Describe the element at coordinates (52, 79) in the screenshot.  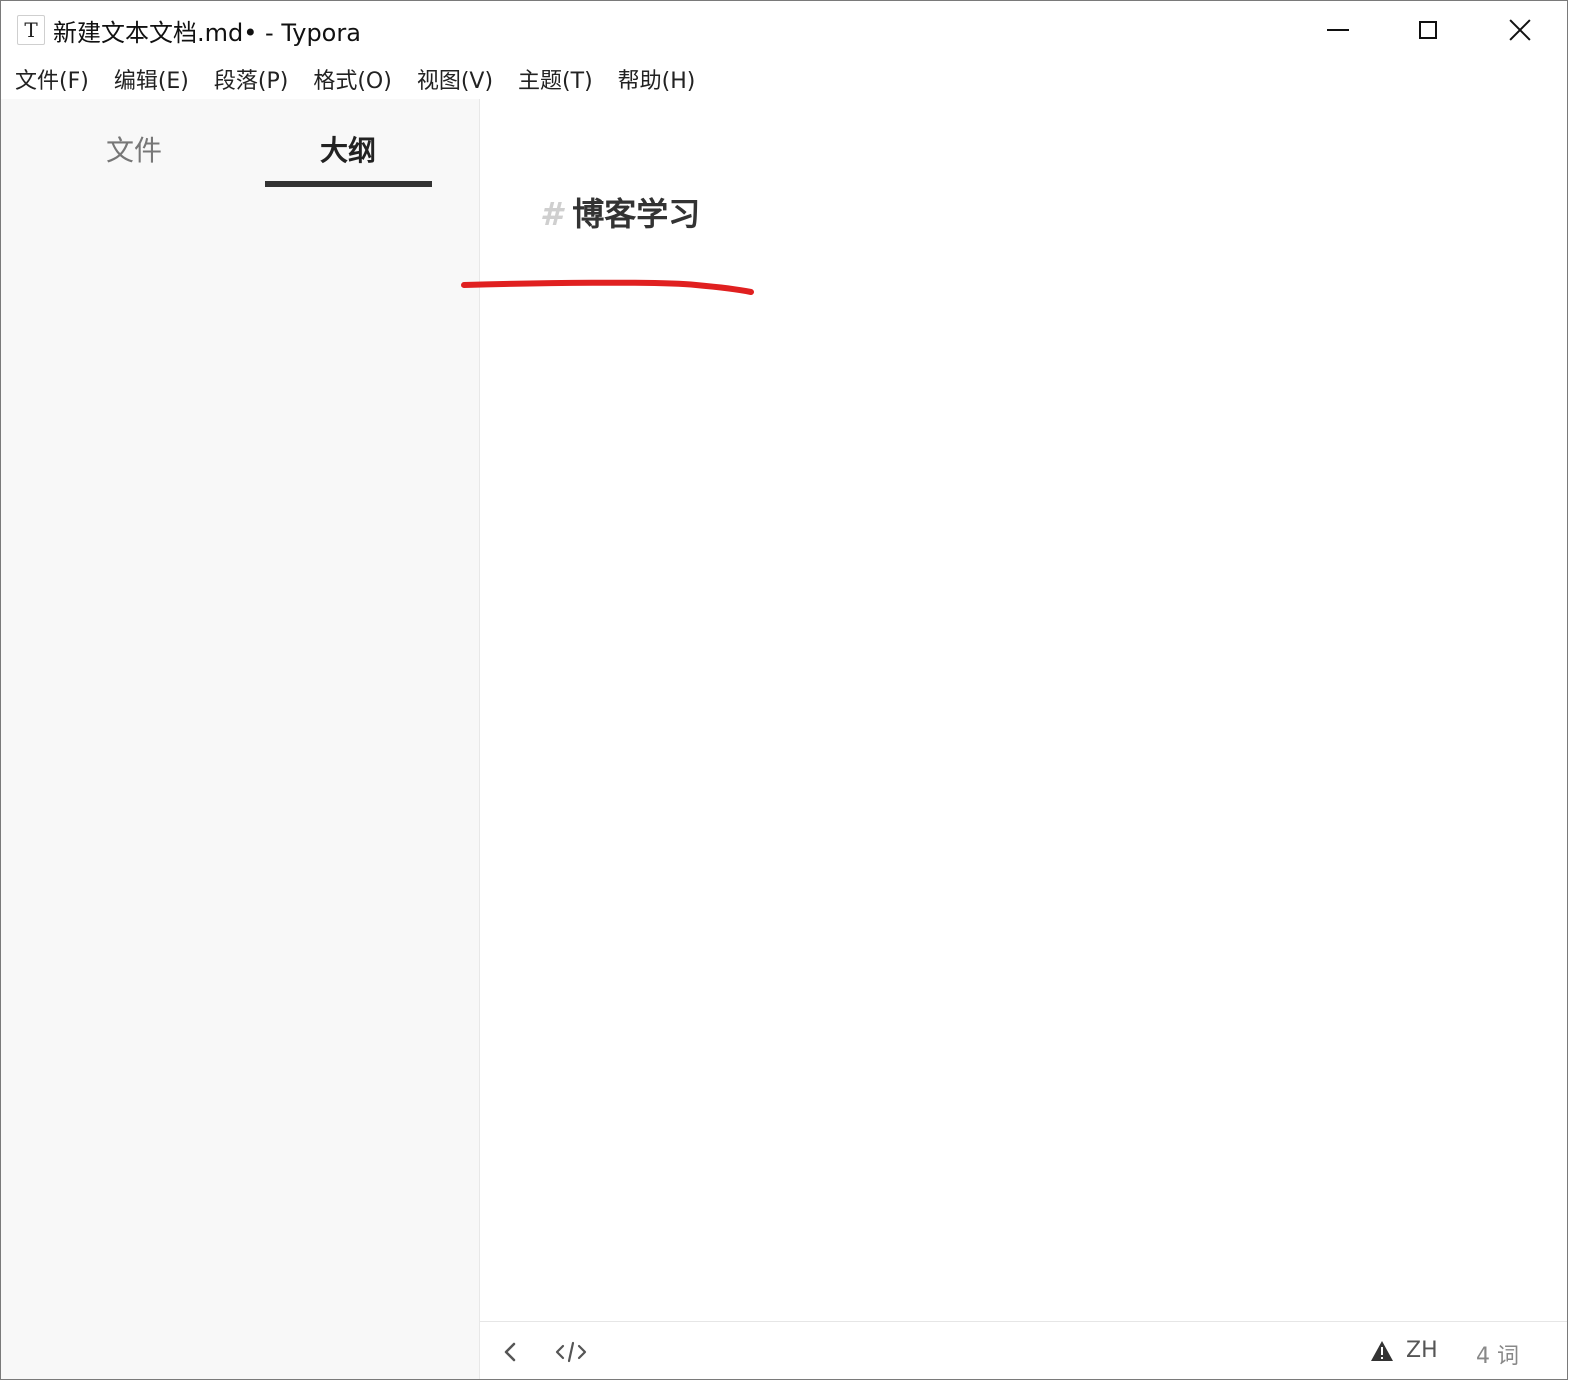
I see `menu-file: 文件(F)` at that location.